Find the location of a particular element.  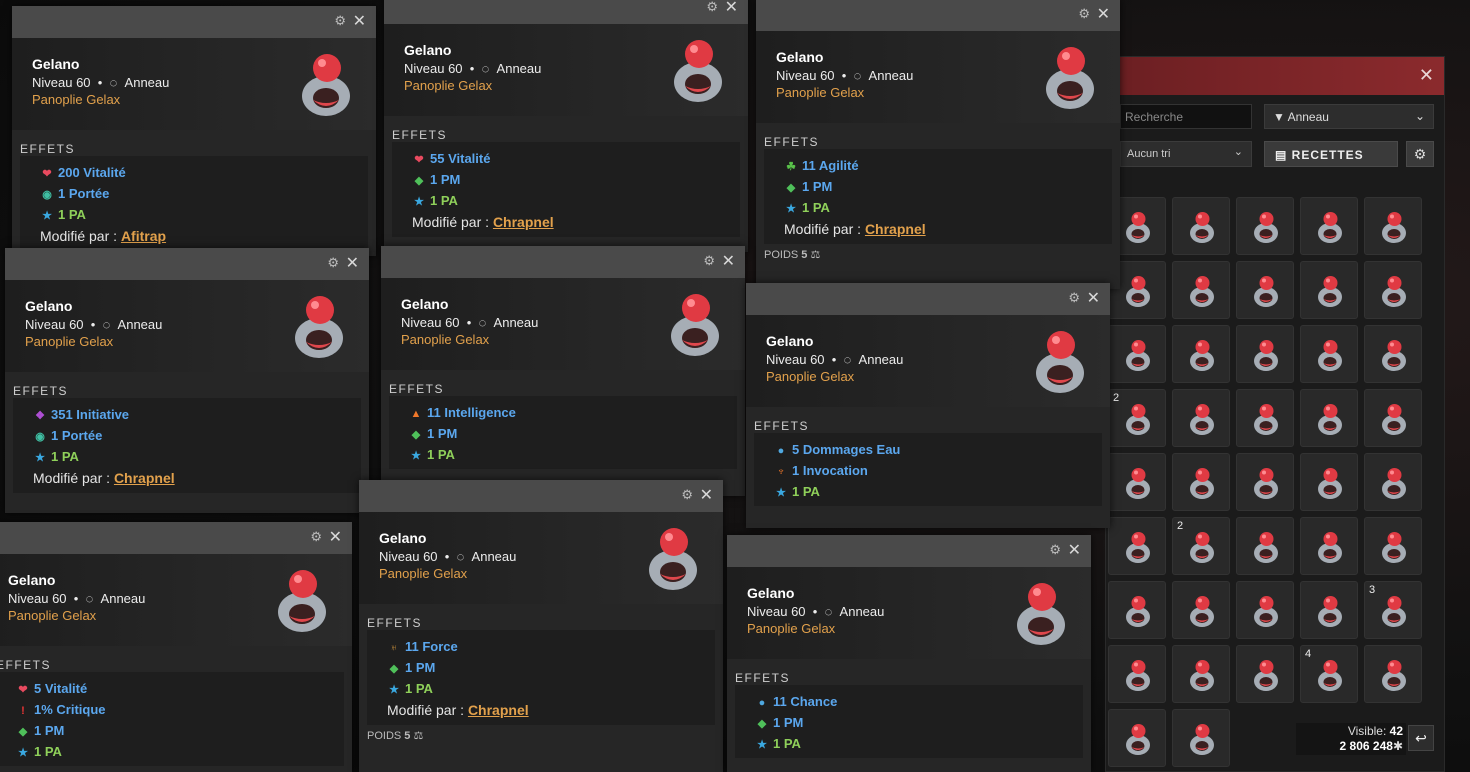

star-icon: ★ is located at coordinates (23, 753).